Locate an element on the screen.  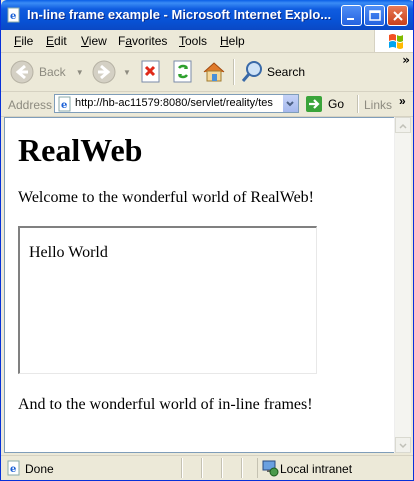
toolbar-more-chevron: » is located at coordinates (406, 60).